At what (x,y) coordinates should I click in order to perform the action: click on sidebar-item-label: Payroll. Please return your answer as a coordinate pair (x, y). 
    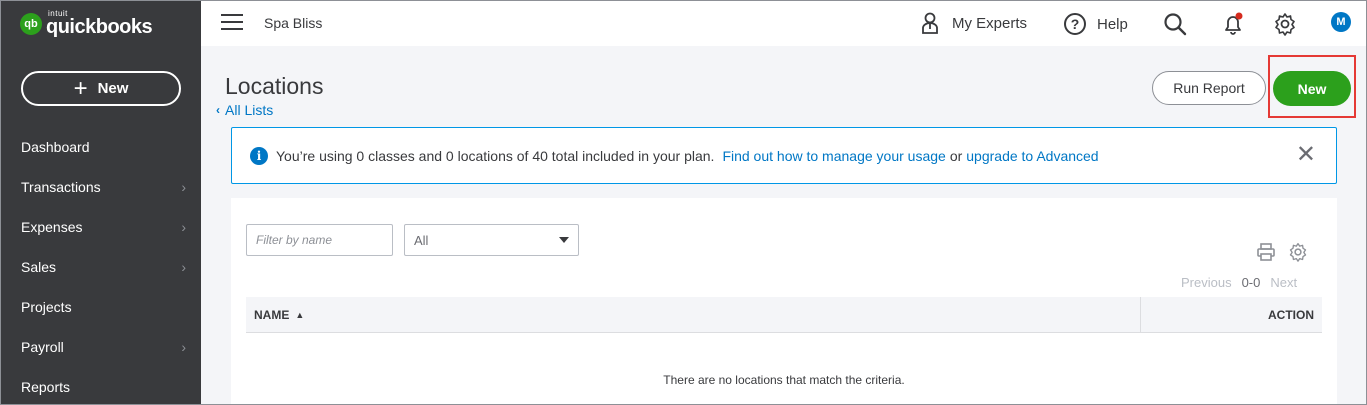
    Looking at the image, I should click on (42, 347).